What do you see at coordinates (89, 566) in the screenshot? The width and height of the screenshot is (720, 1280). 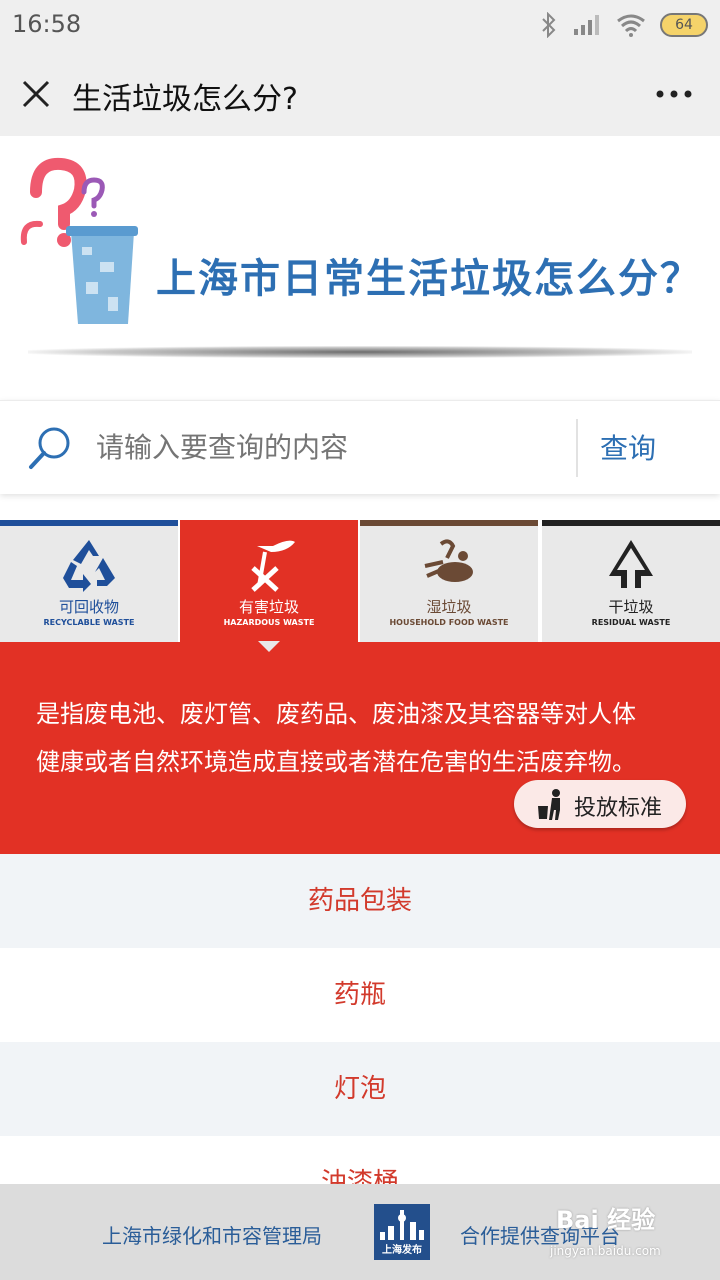 I see `recycle-icon` at bounding box center [89, 566].